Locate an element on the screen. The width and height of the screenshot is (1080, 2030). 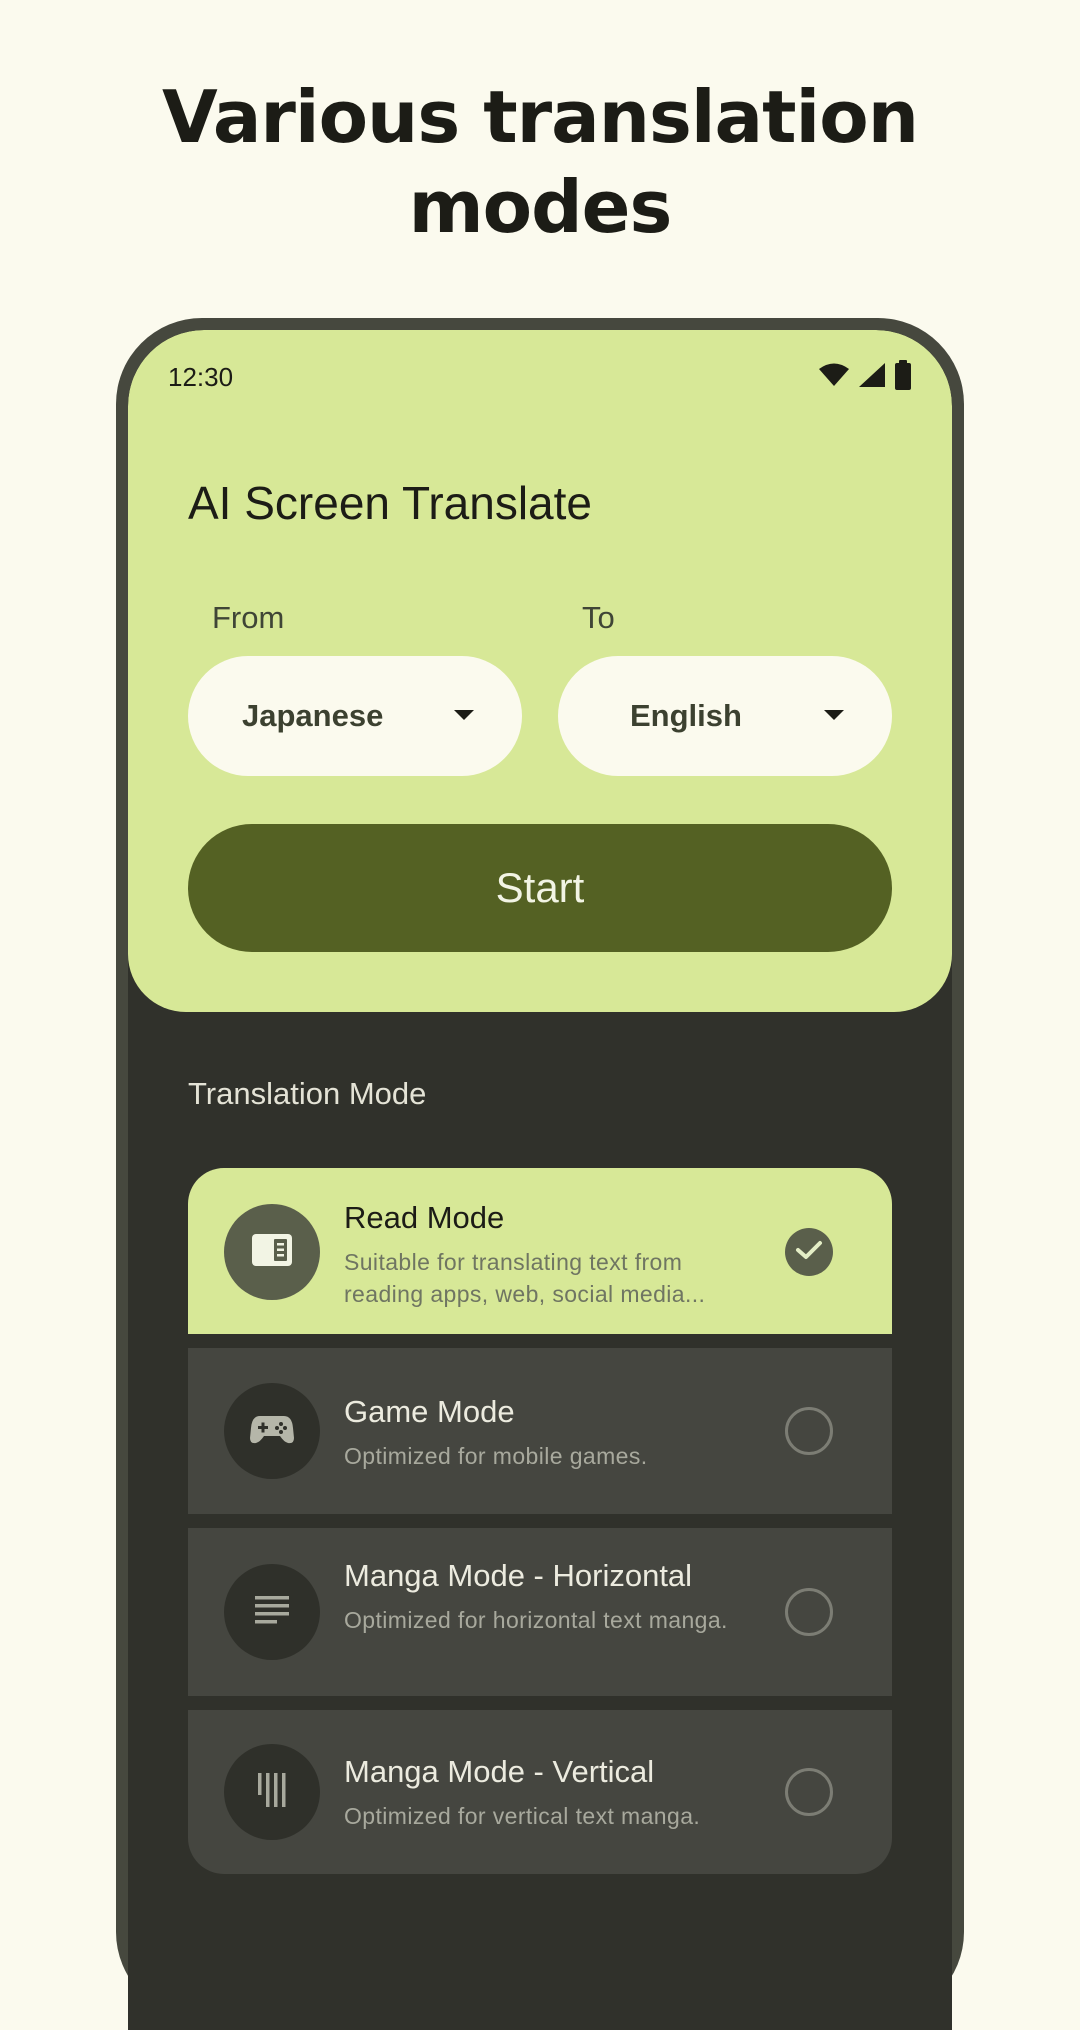
horizontal-lines-icon is located at coordinates (272, 1612).